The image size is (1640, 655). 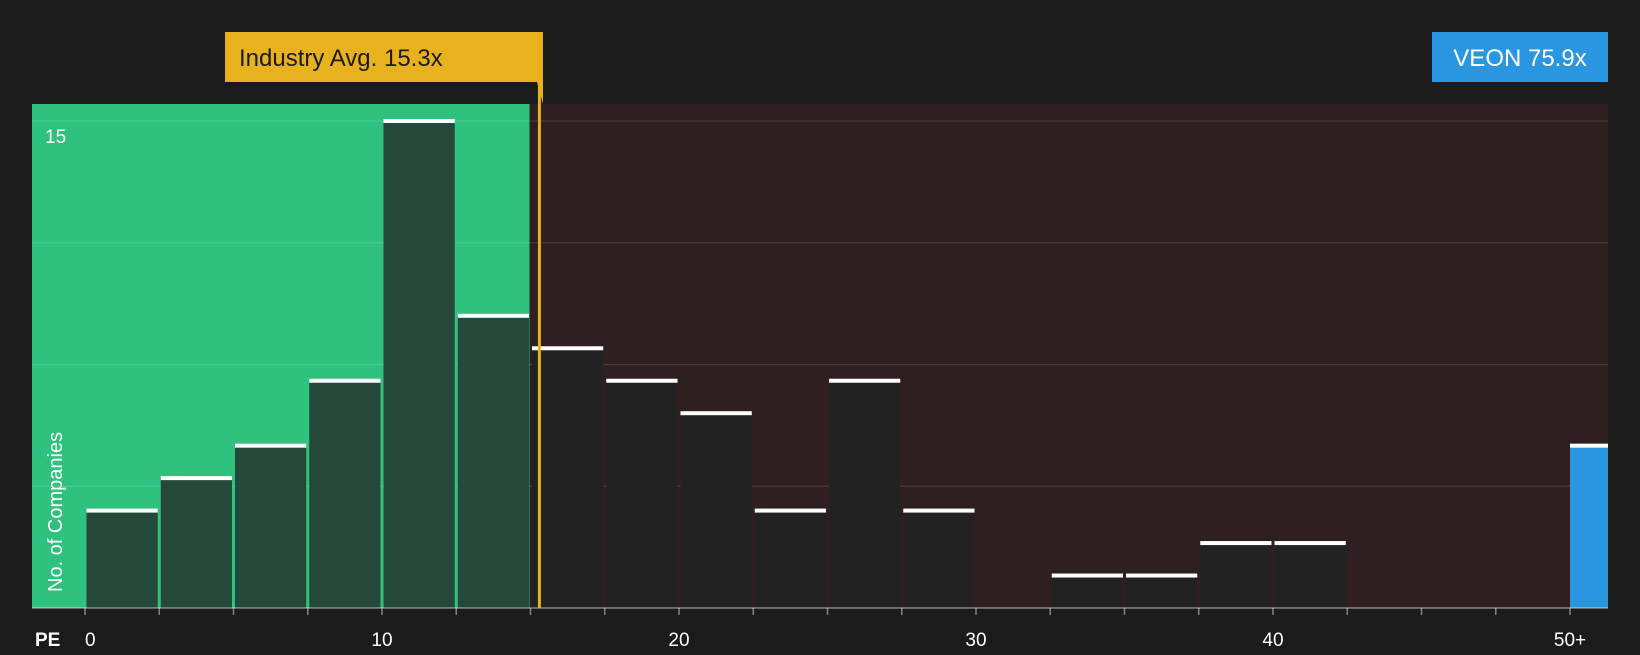 I want to click on x-tick-label: 40, so click(x=1272, y=640).